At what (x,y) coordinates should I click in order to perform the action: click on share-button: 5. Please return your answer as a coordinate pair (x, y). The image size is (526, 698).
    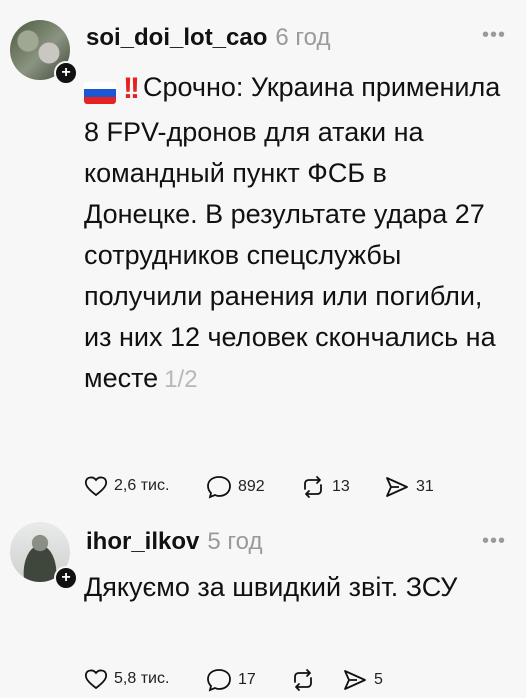
    Looking at the image, I should click on (362, 680).